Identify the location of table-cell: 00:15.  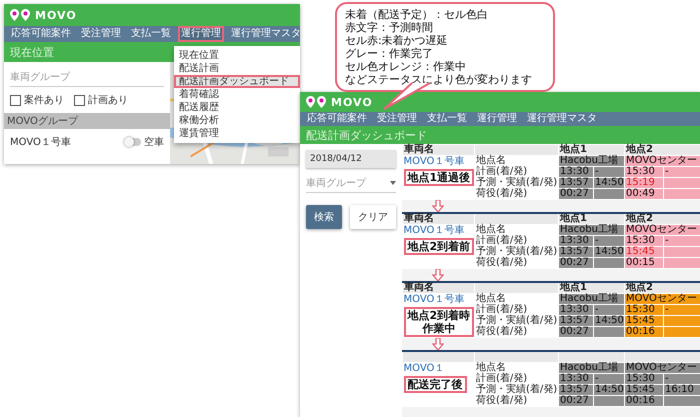
(644, 263).